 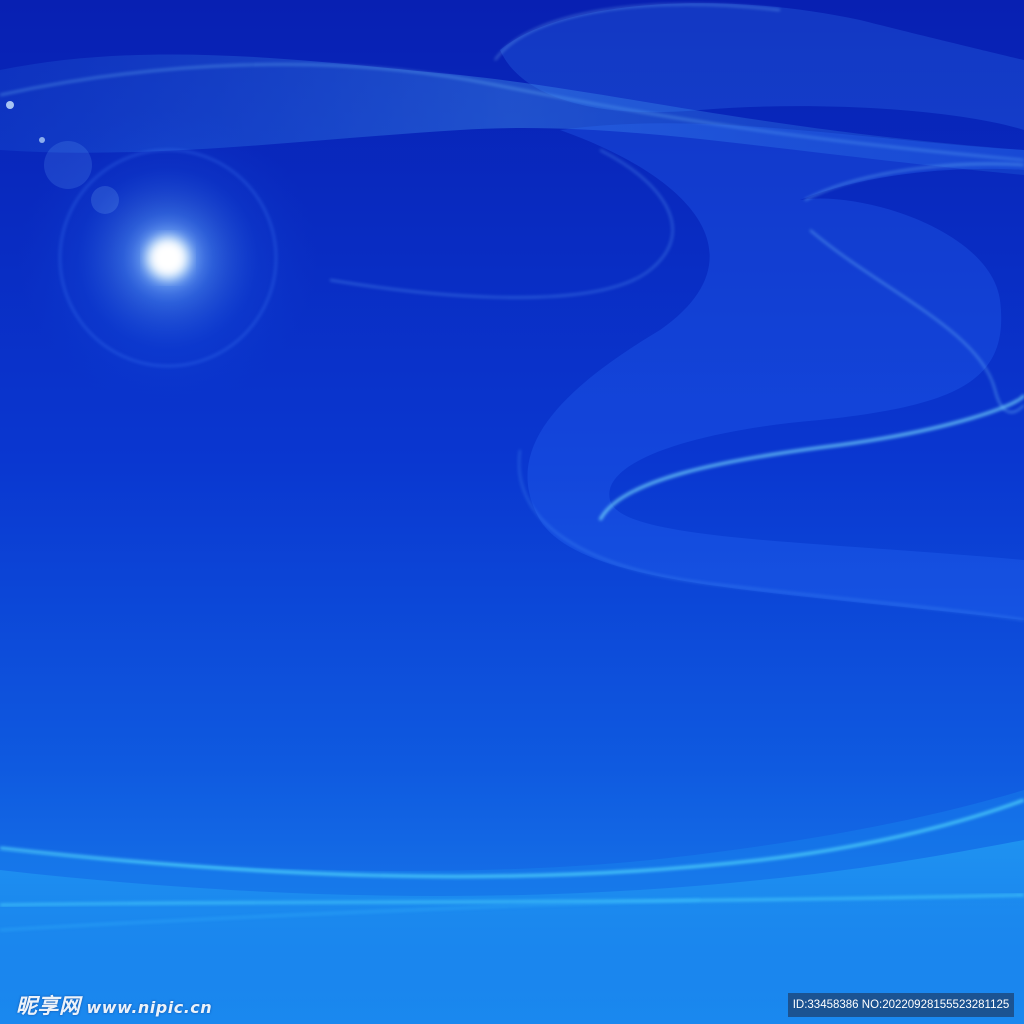 I want to click on sun-core, so click(x=168, y=258).